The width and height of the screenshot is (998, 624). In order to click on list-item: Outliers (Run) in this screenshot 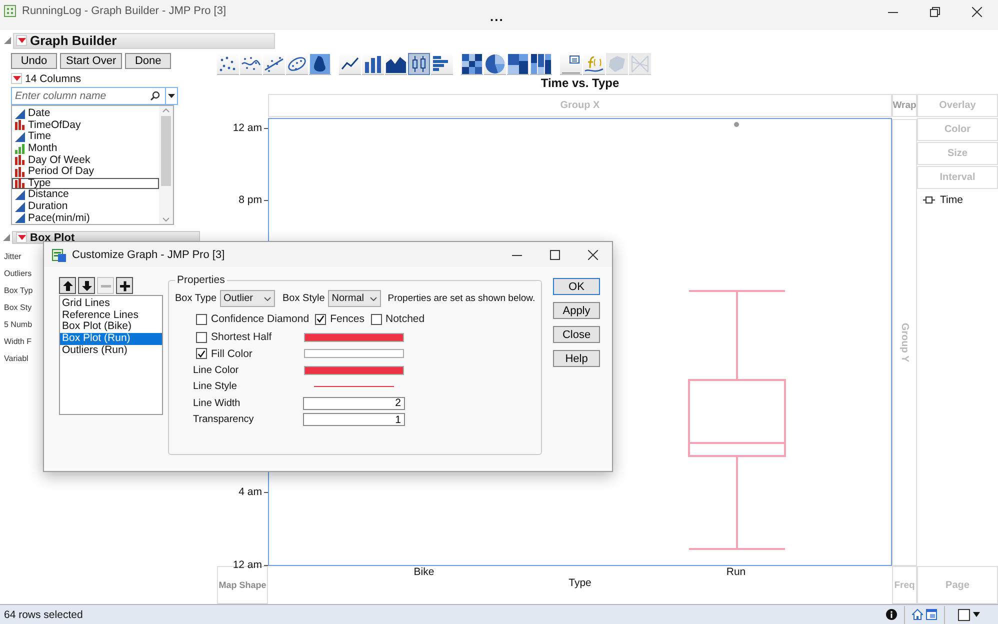, I will do `click(111, 350)`.